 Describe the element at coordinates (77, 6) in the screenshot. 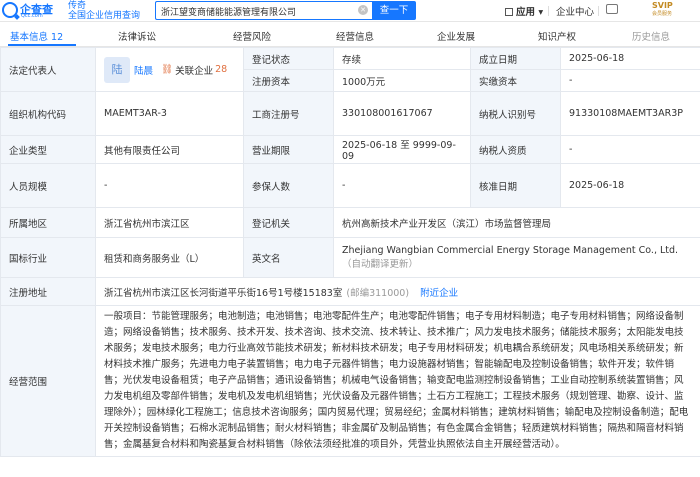

I see `slogan-line-1: 传奇` at that location.